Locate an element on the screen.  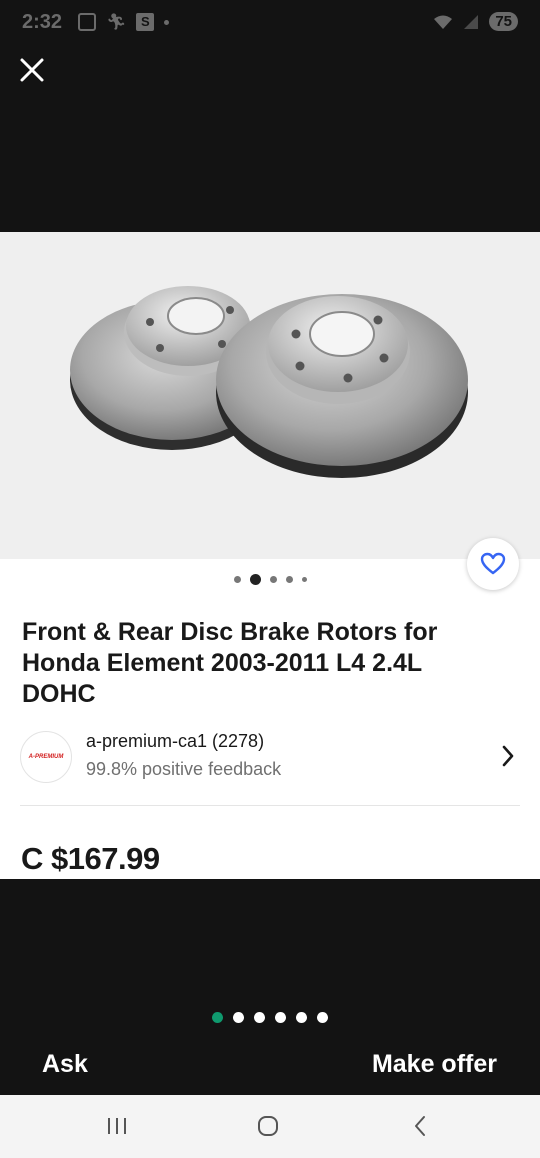
chevron-right-icon is located at coordinates (508, 756).